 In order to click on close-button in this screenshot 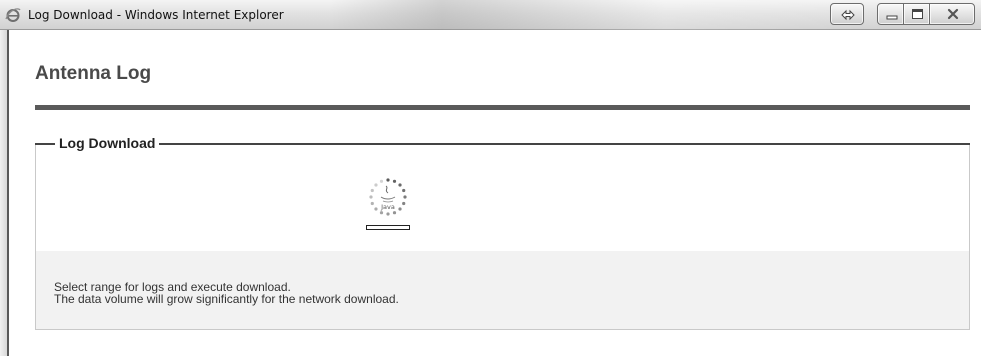, I will do `click(952, 14)`.